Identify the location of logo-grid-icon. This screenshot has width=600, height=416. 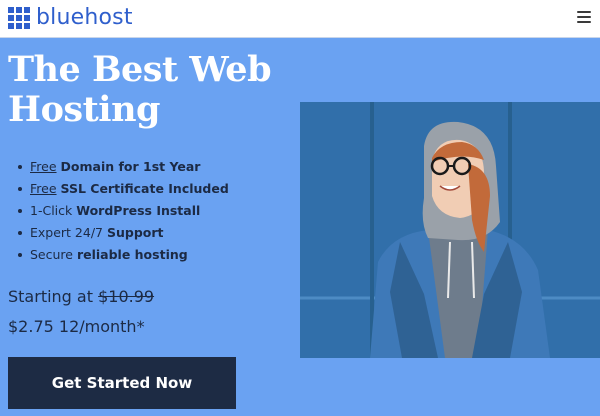
(19, 18).